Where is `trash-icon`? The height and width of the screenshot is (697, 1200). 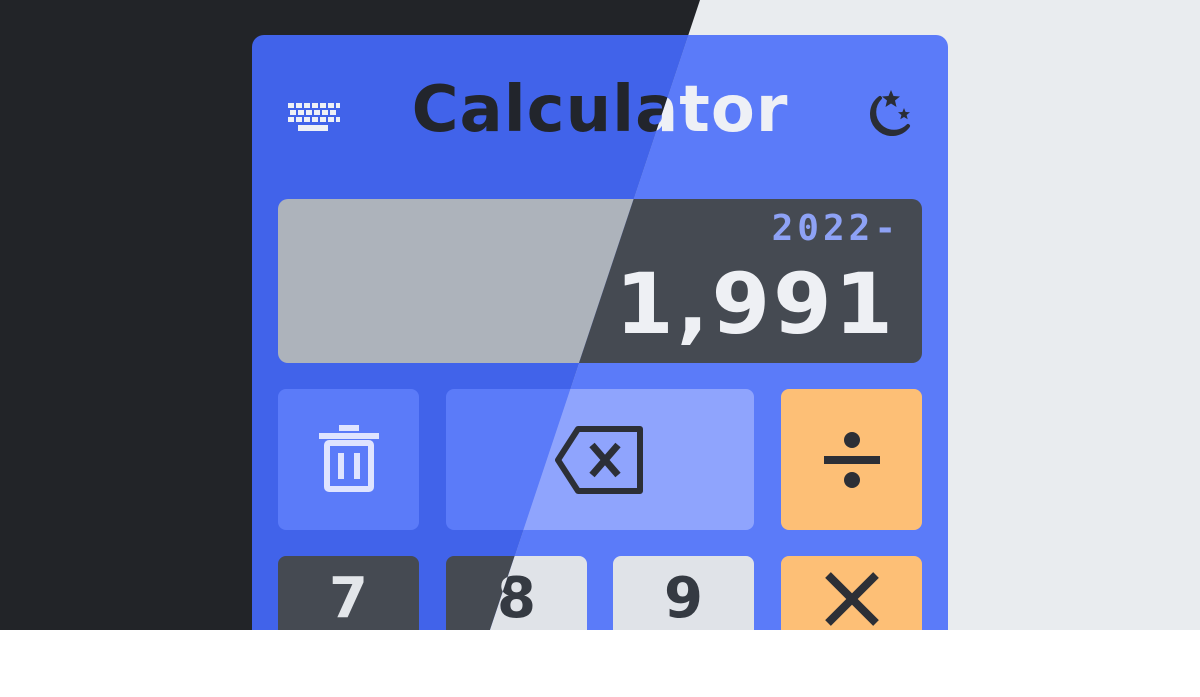 trash-icon is located at coordinates (348, 458).